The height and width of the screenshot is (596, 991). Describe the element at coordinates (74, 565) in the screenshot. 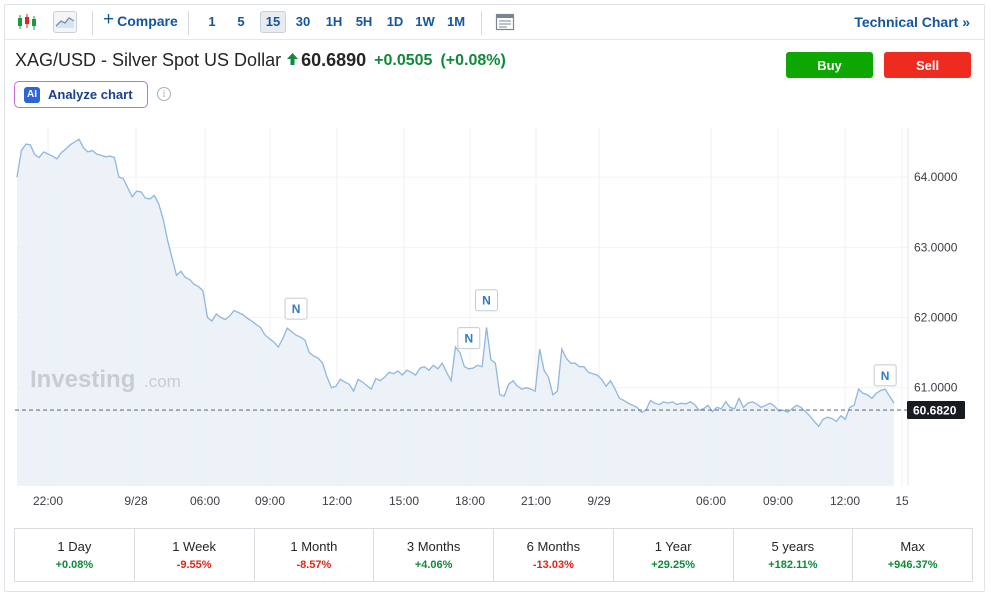

I see `performance-change-value: +0.08%` at that location.